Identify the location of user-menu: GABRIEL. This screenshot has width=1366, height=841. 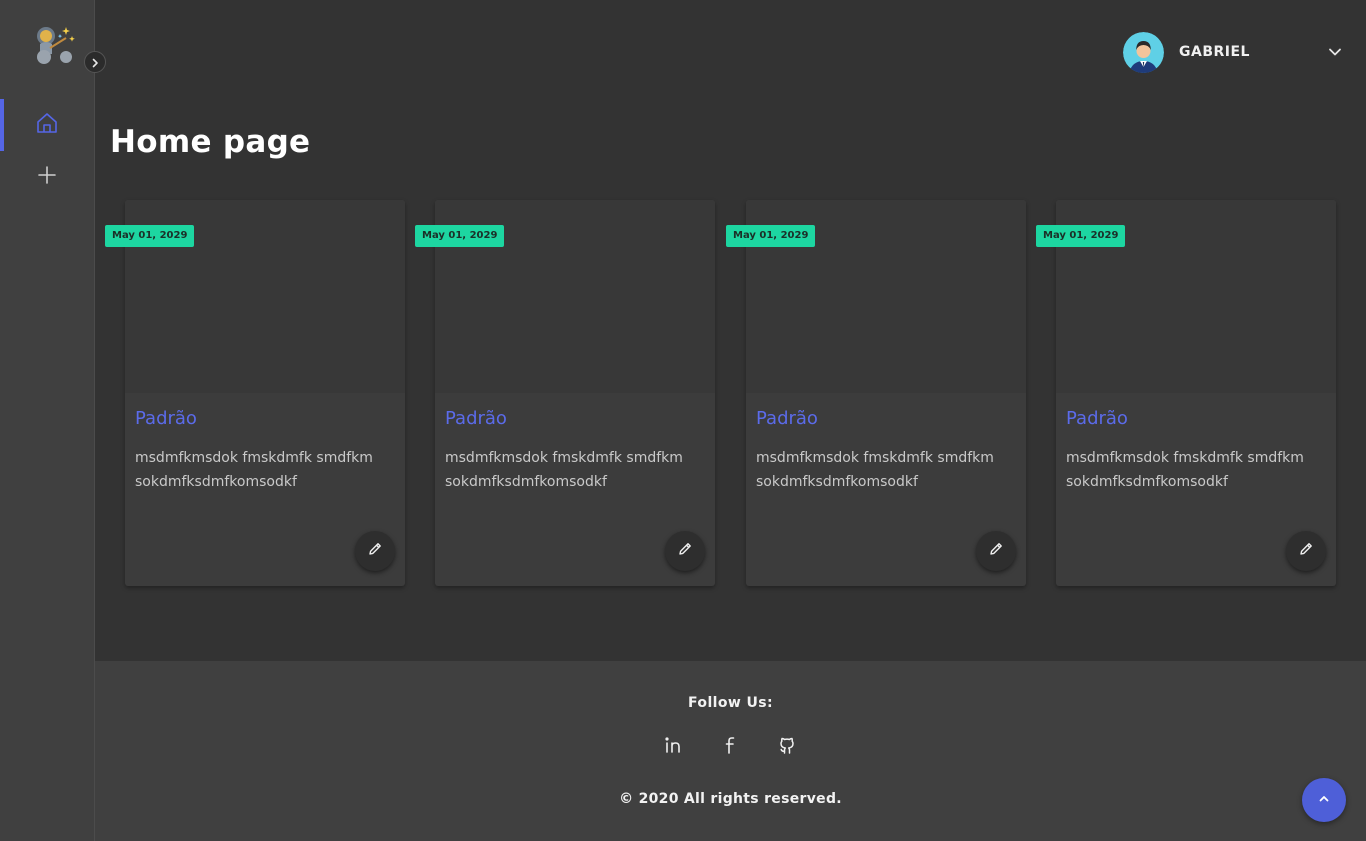
(1239, 52).